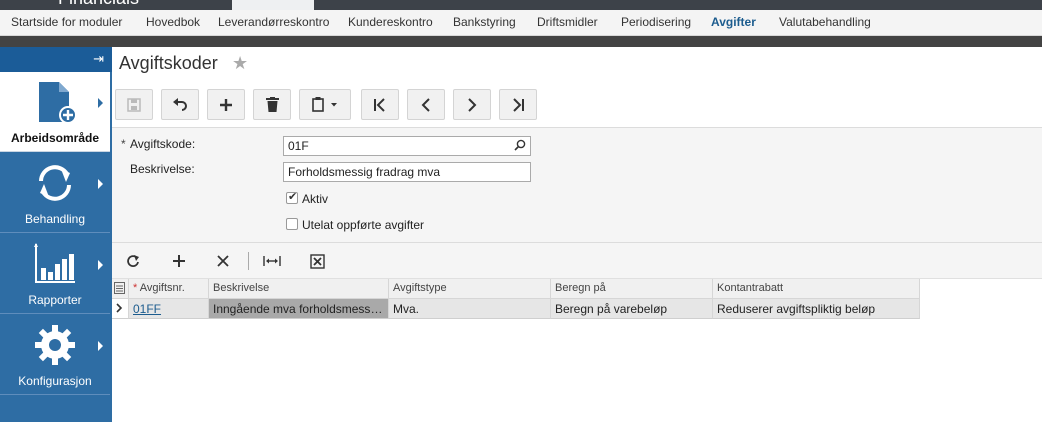 This screenshot has width=1042, height=422. Describe the element at coordinates (55, 183) in the screenshot. I see `refresh-cycle-icon` at that location.